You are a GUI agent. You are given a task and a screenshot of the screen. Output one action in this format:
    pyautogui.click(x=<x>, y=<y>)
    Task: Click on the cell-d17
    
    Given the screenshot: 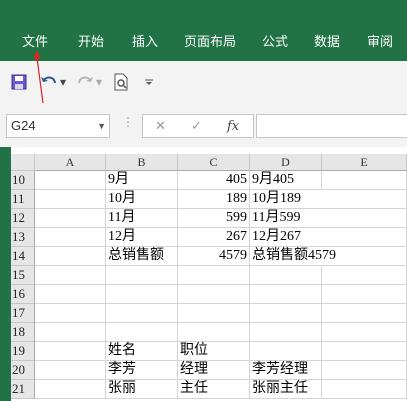 What is the action you would take?
    pyautogui.click(x=286, y=313)
    